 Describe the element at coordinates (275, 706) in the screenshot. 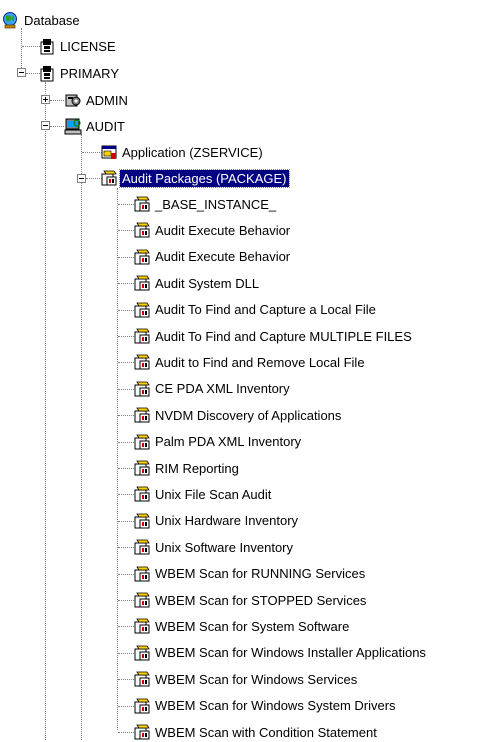

I see `tree-item-label: WBEM Scan for Windows System Drivers` at that location.